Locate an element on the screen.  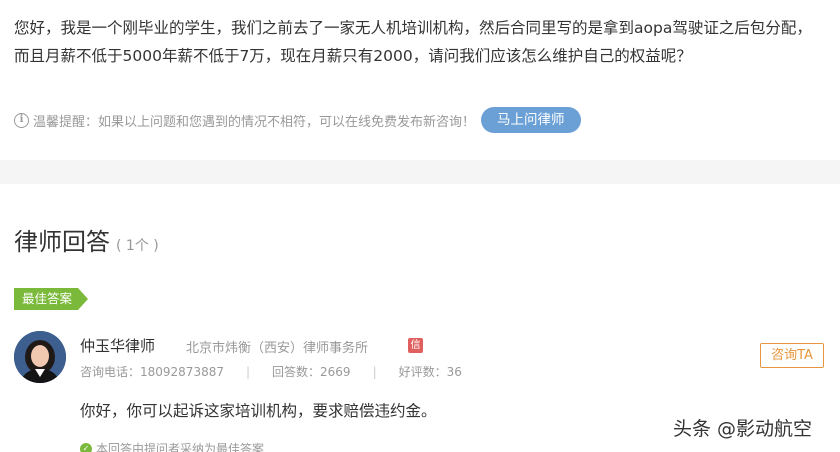
answers-count: ( 1个 ) is located at coordinates (137, 246).